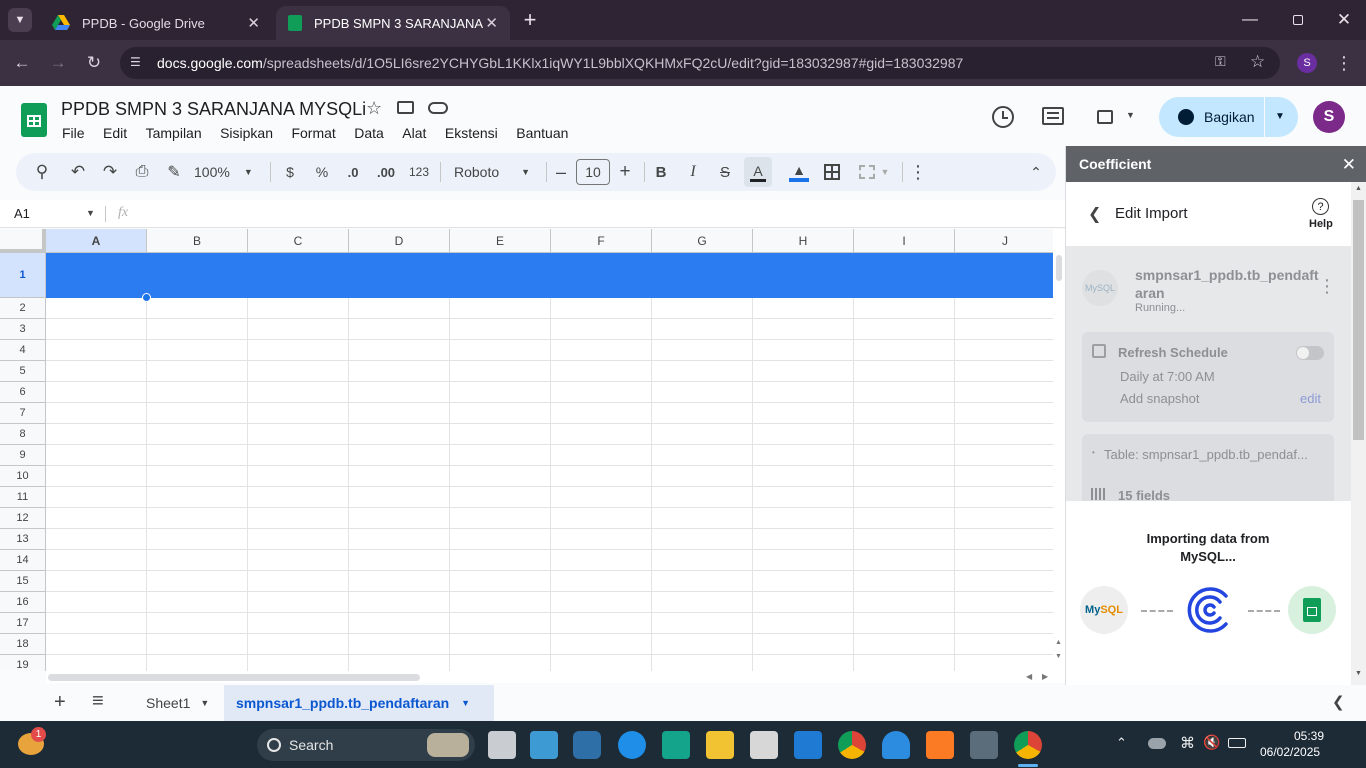 The image size is (1366, 768). Describe the element at coordinates (359, 703) in the screenshot. I see `sheet-tab-active: smpnsar1_ppdb.tb_pendaftaran ▼` at that location.